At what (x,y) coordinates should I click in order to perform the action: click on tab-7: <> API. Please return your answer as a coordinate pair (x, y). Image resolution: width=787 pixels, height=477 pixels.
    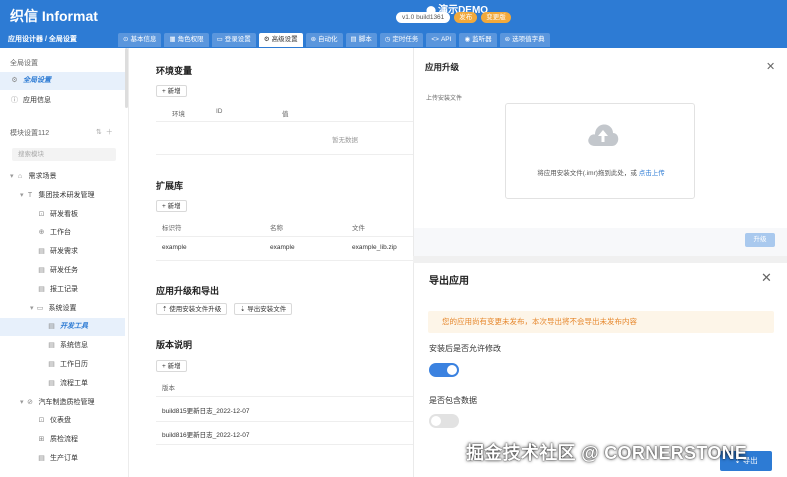
    Looking at the image, I should click on (441, 40).